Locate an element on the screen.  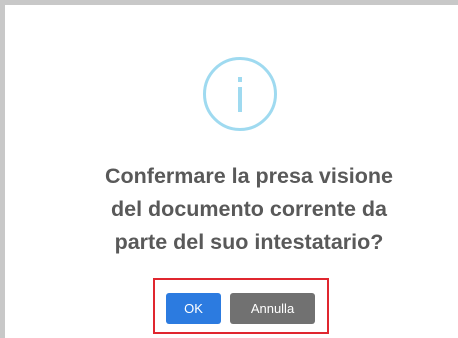
buttons-highlight-box: OK Annulla is located at coordinates (241, 306).